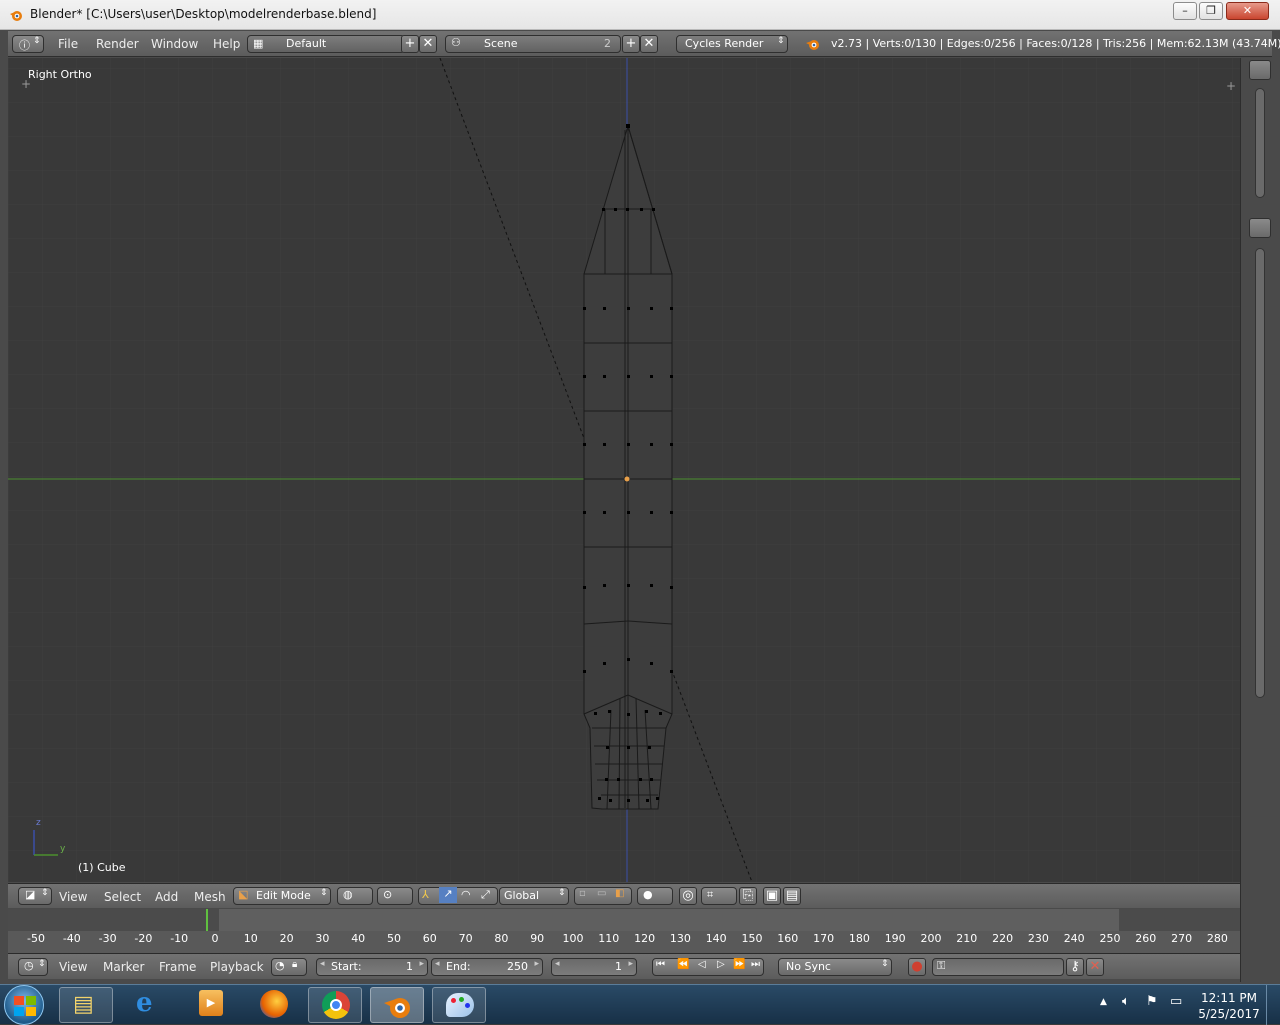  What do you see at coordinates (355, 896) in the screenshot?
I see `viewport-shading-selector: ◍` at bounding box center [355, 896].